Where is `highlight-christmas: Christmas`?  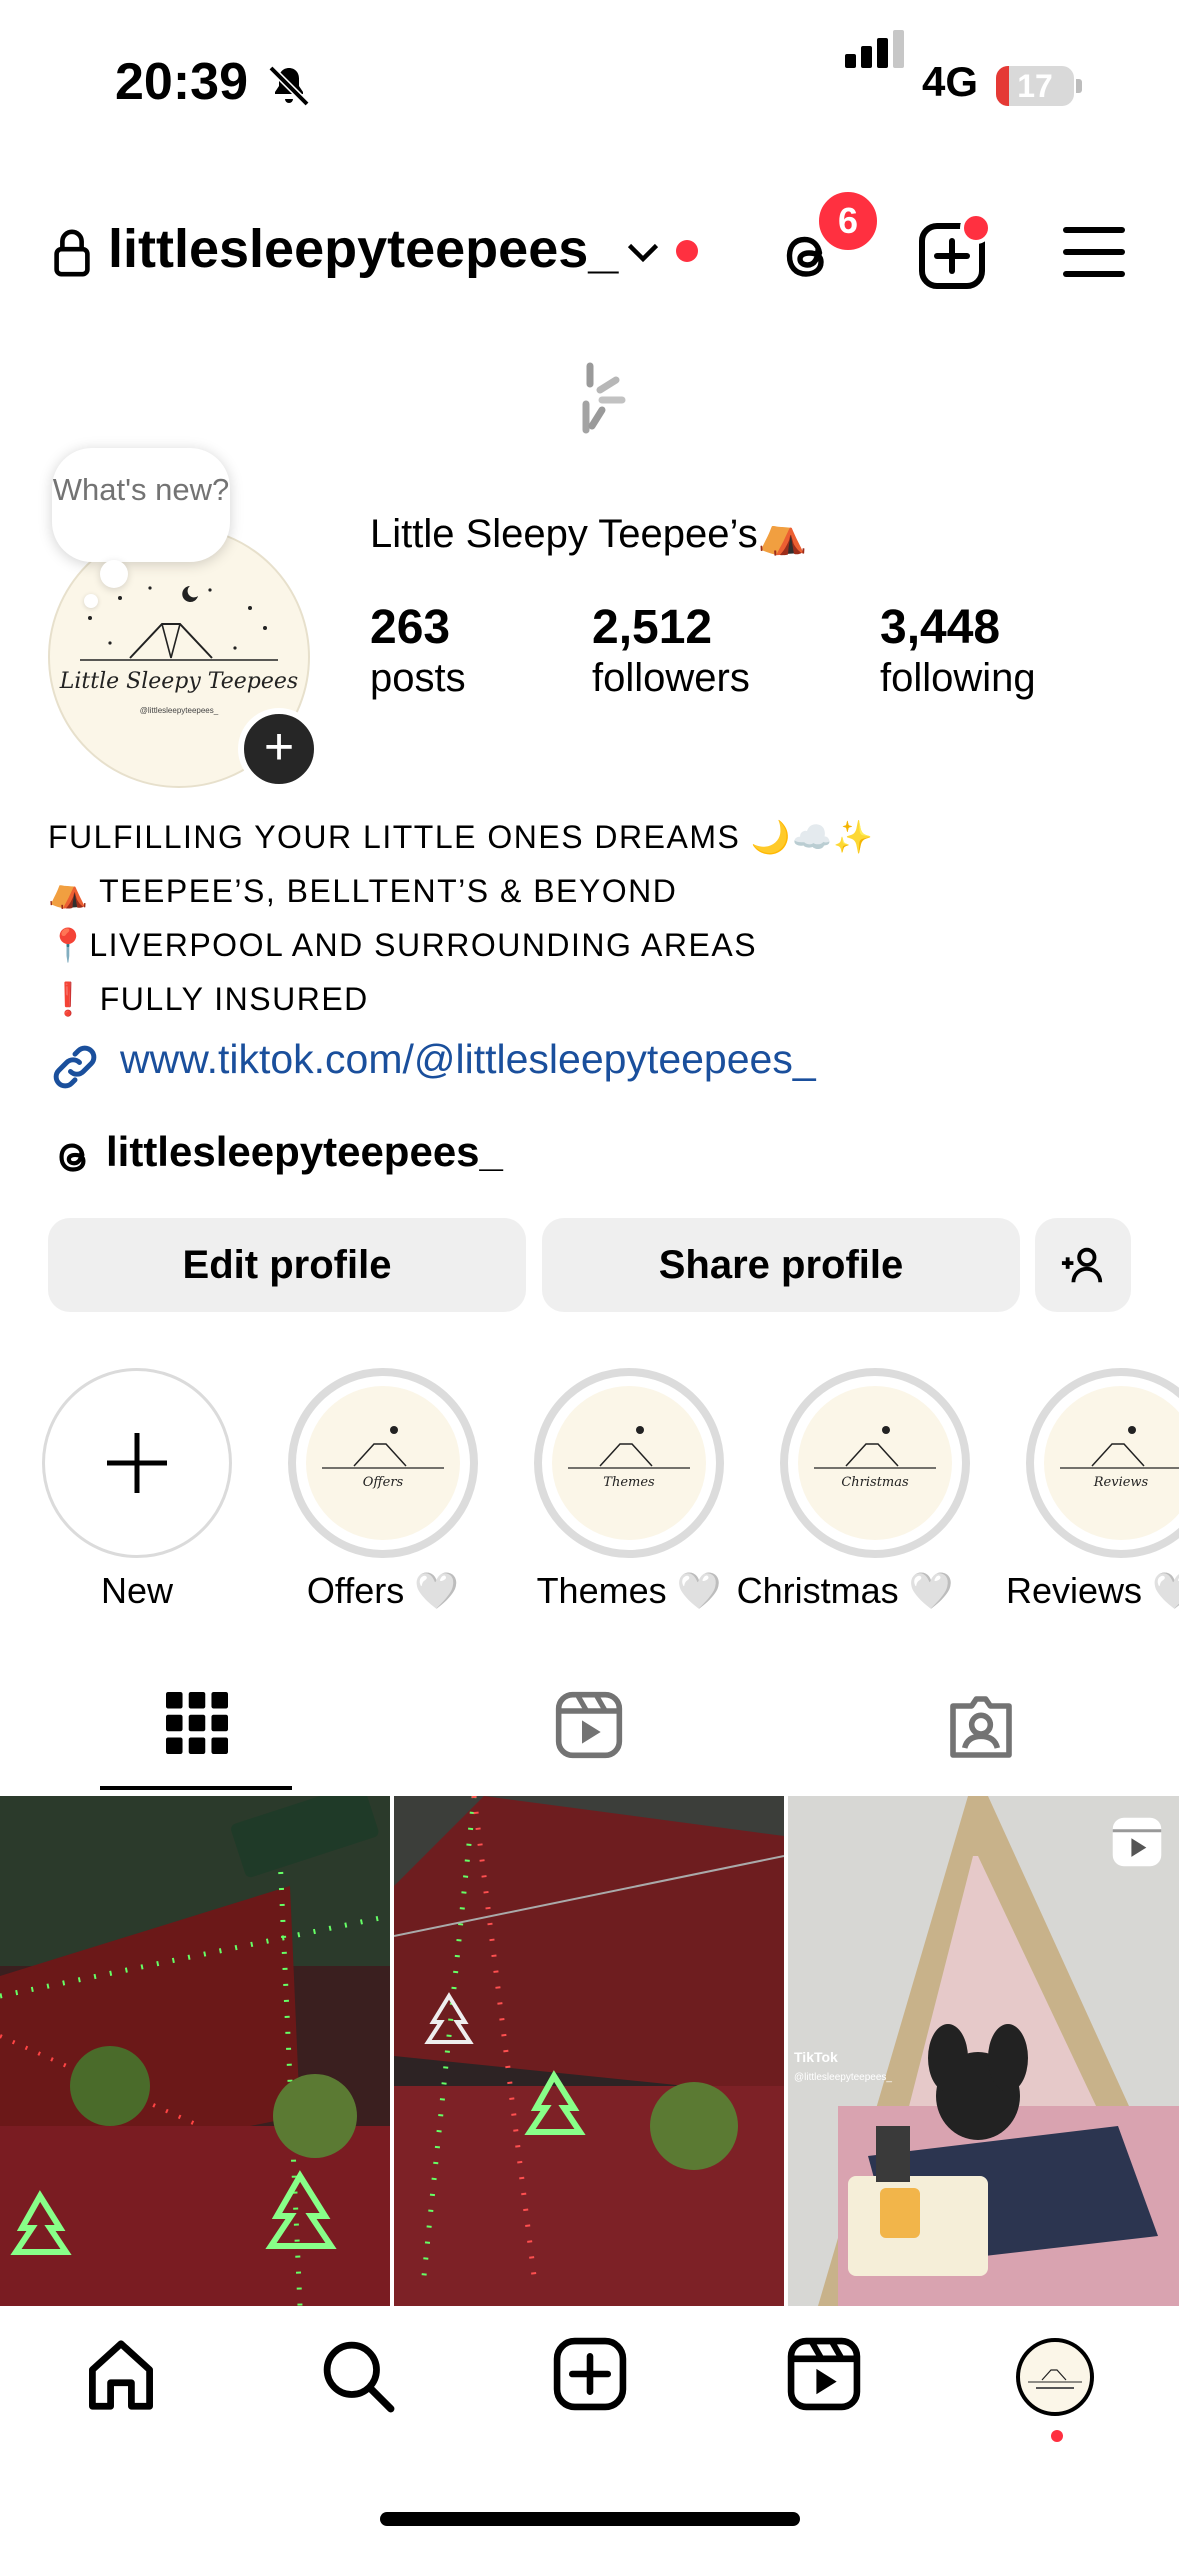 highlight-christmas: Christmas is located at coordinates (875, 1463).